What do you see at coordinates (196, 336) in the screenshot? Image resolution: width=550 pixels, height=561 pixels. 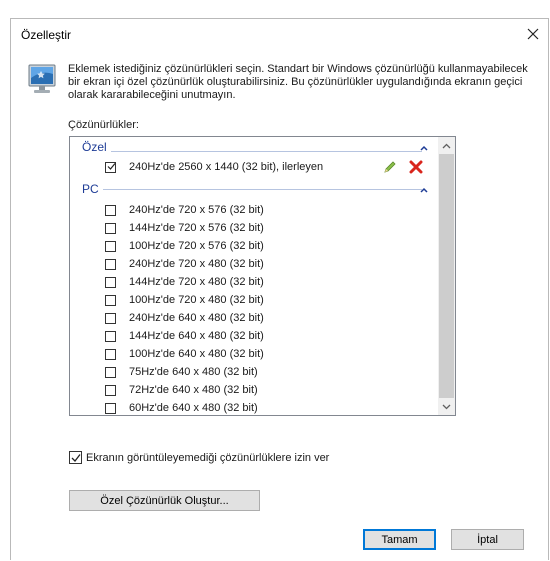 I see `item-label: 144Hz'de 640 x 480 (32 bit)` at bounding box center [196, 336].